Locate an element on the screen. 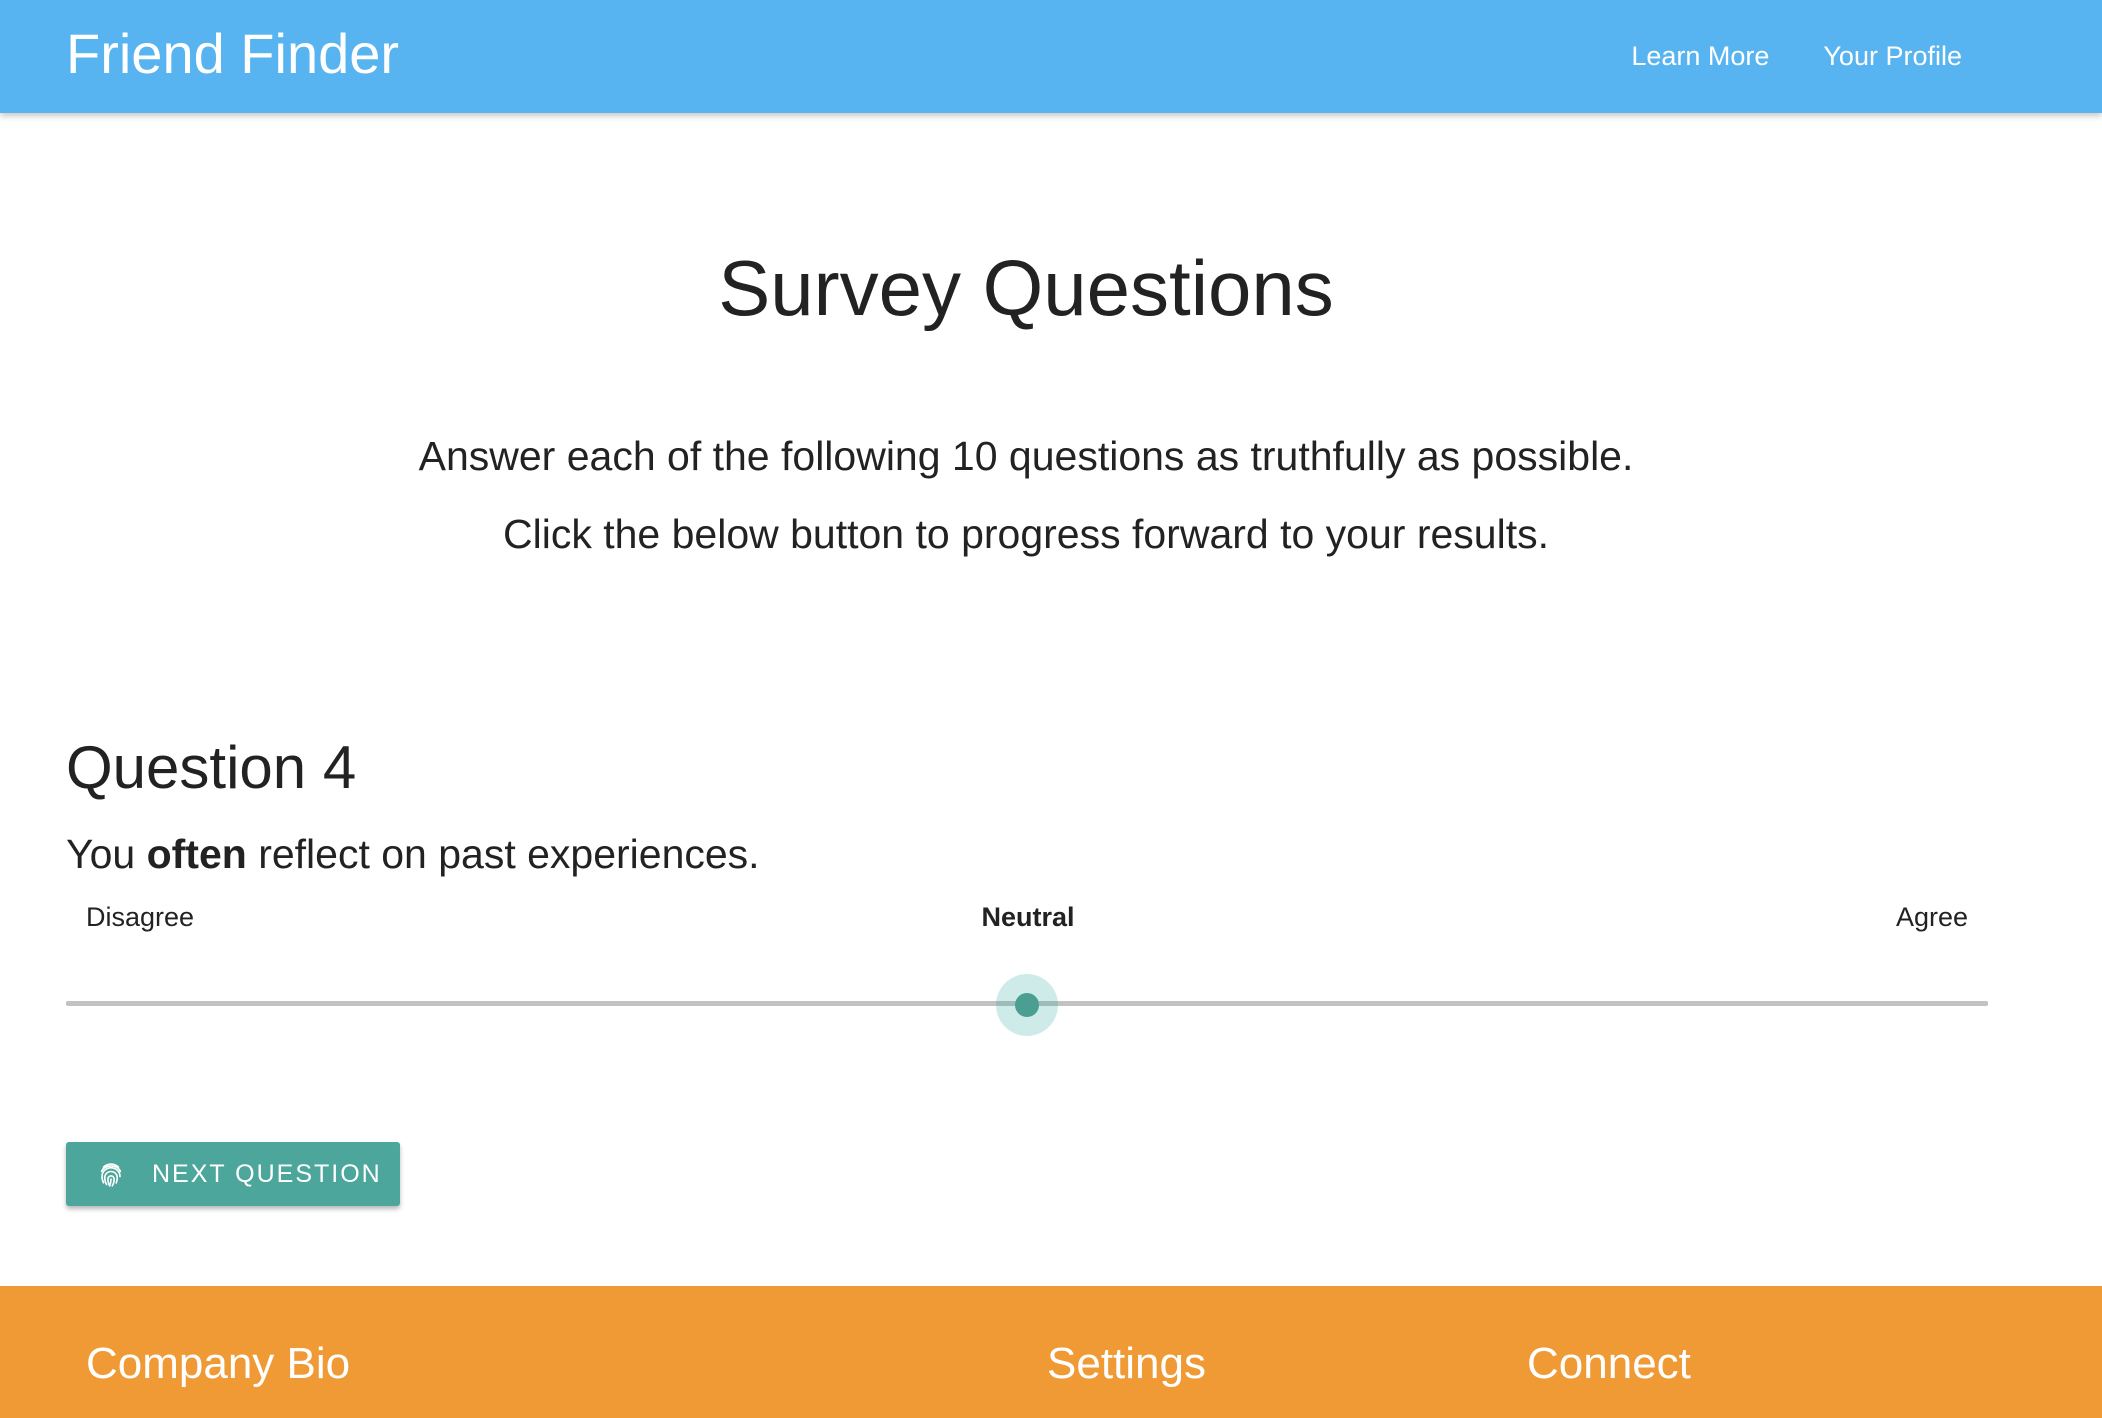 The width and height of the screenshot is (2102, 1418). question-text-emphasis: often is located at coordinates (196, 854).